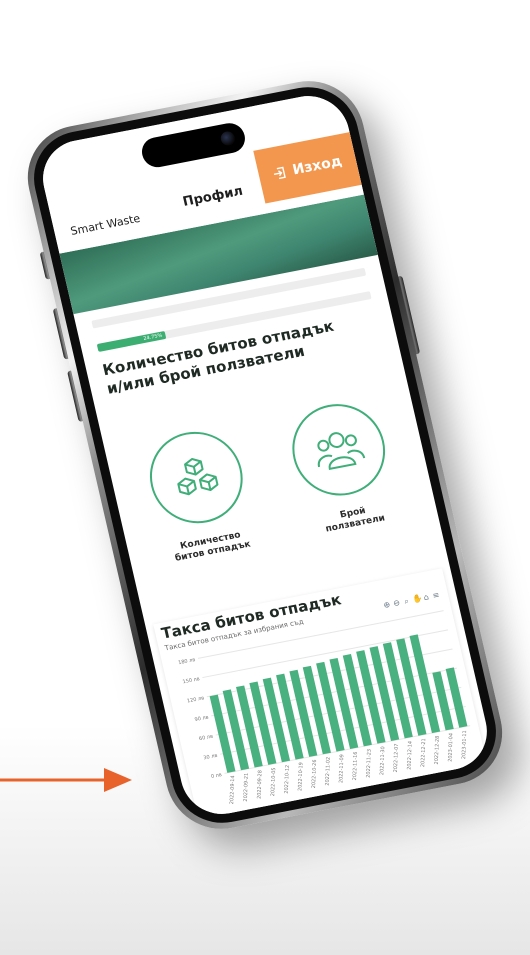 This screenshot has width=530, height=955. I want to click on x-tick-label: 2022-10-26, so click(314, 773).